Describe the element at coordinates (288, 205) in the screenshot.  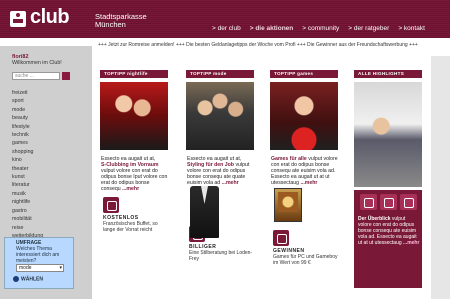
I see `game-cover-image` at that location.